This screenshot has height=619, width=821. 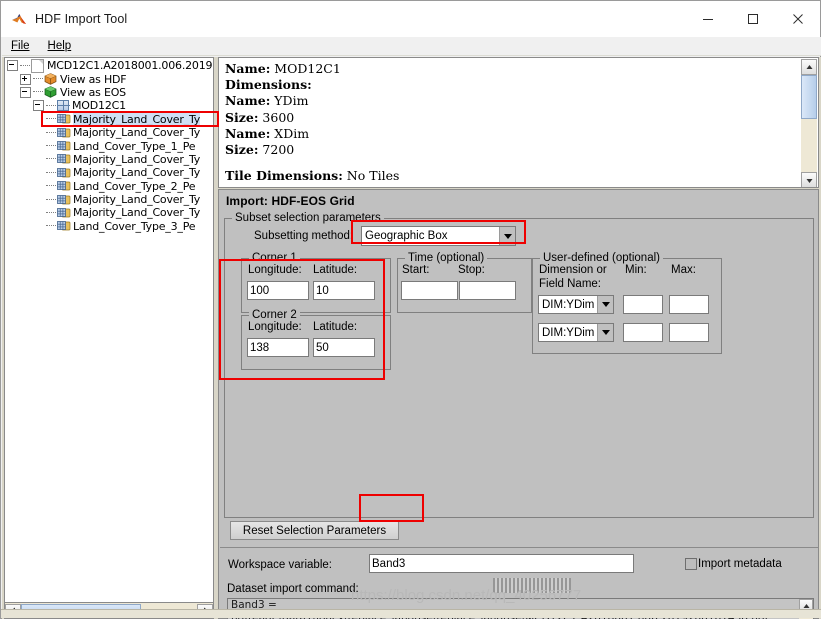 What do you see at coordinates (278, 347) in the screenshot?
I see `corner2-longitude-input` at bounding box center [278, 347].